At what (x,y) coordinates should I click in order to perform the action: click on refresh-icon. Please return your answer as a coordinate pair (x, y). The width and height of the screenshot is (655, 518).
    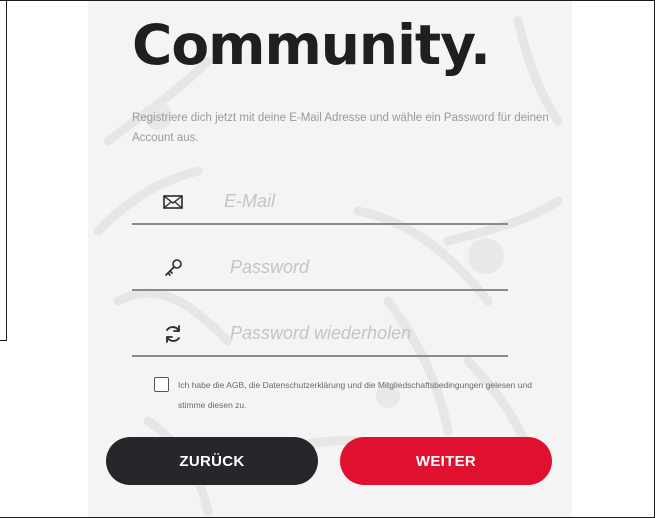
    Looking at the image, I should click on (173, 334).